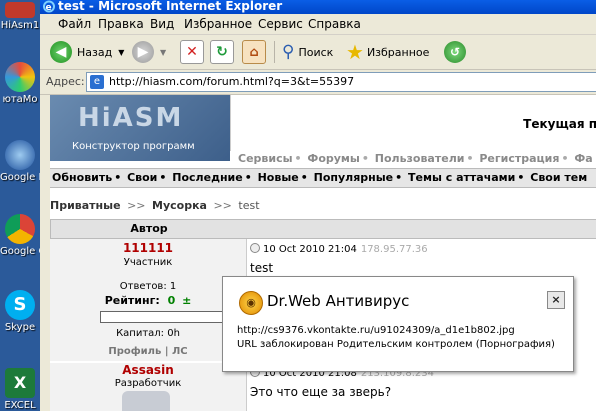 This screenshot has width=596, height=411. I want to click on excel-icon: X, so click(20, 383).